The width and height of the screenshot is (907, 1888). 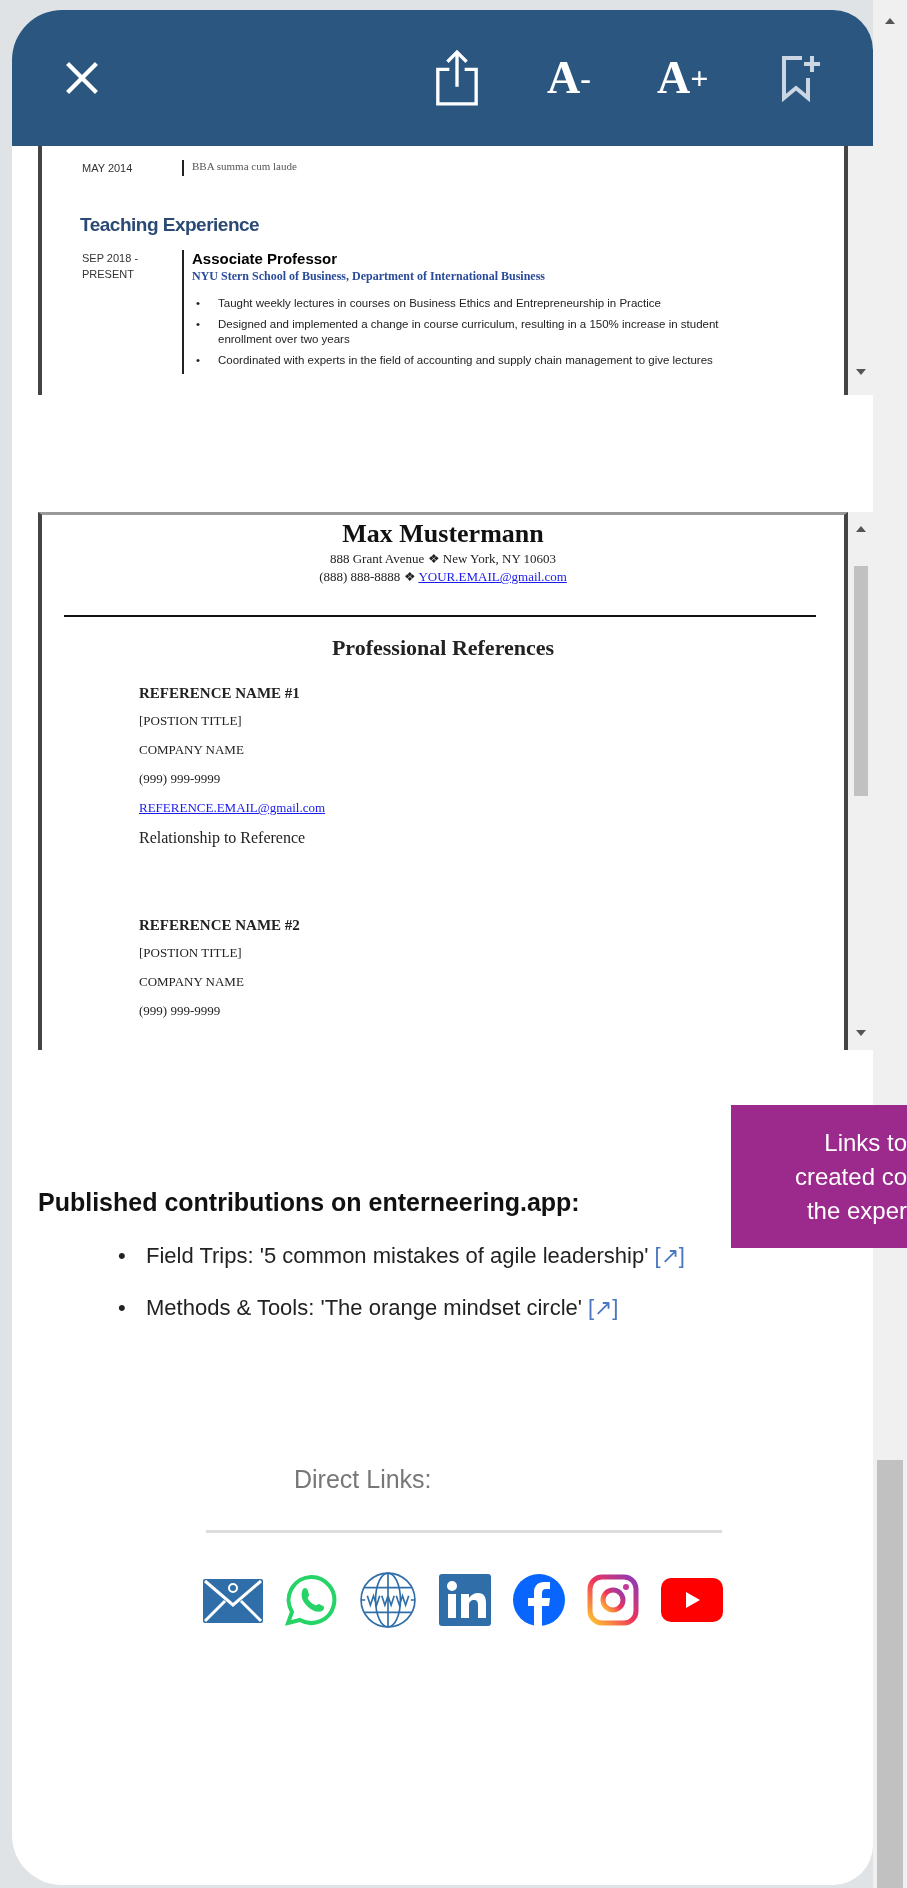 I want to click on section-title: Teaching Experience, so click(x=170, y=225).